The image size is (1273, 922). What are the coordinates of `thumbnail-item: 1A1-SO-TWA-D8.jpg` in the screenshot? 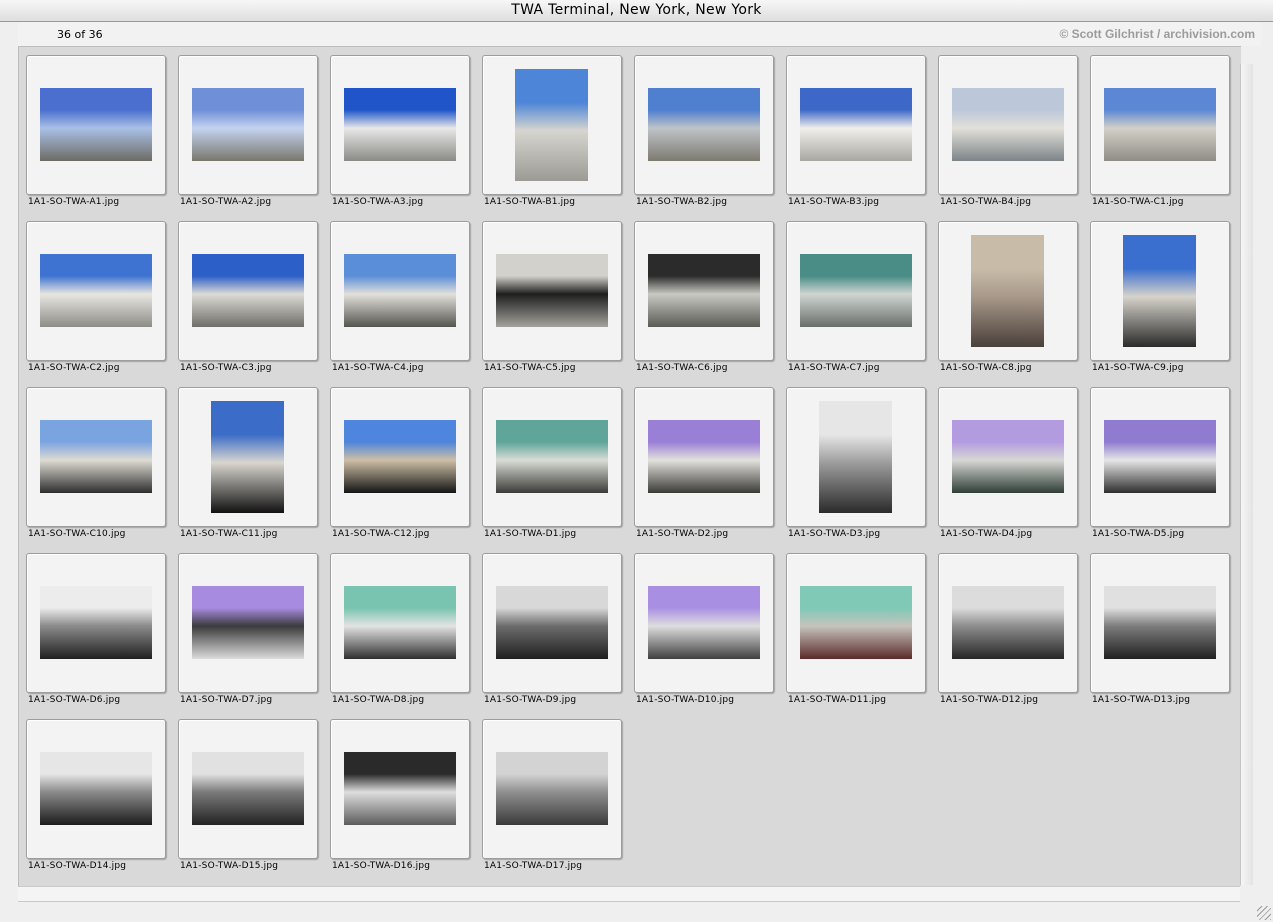 It's located at (400, 628).